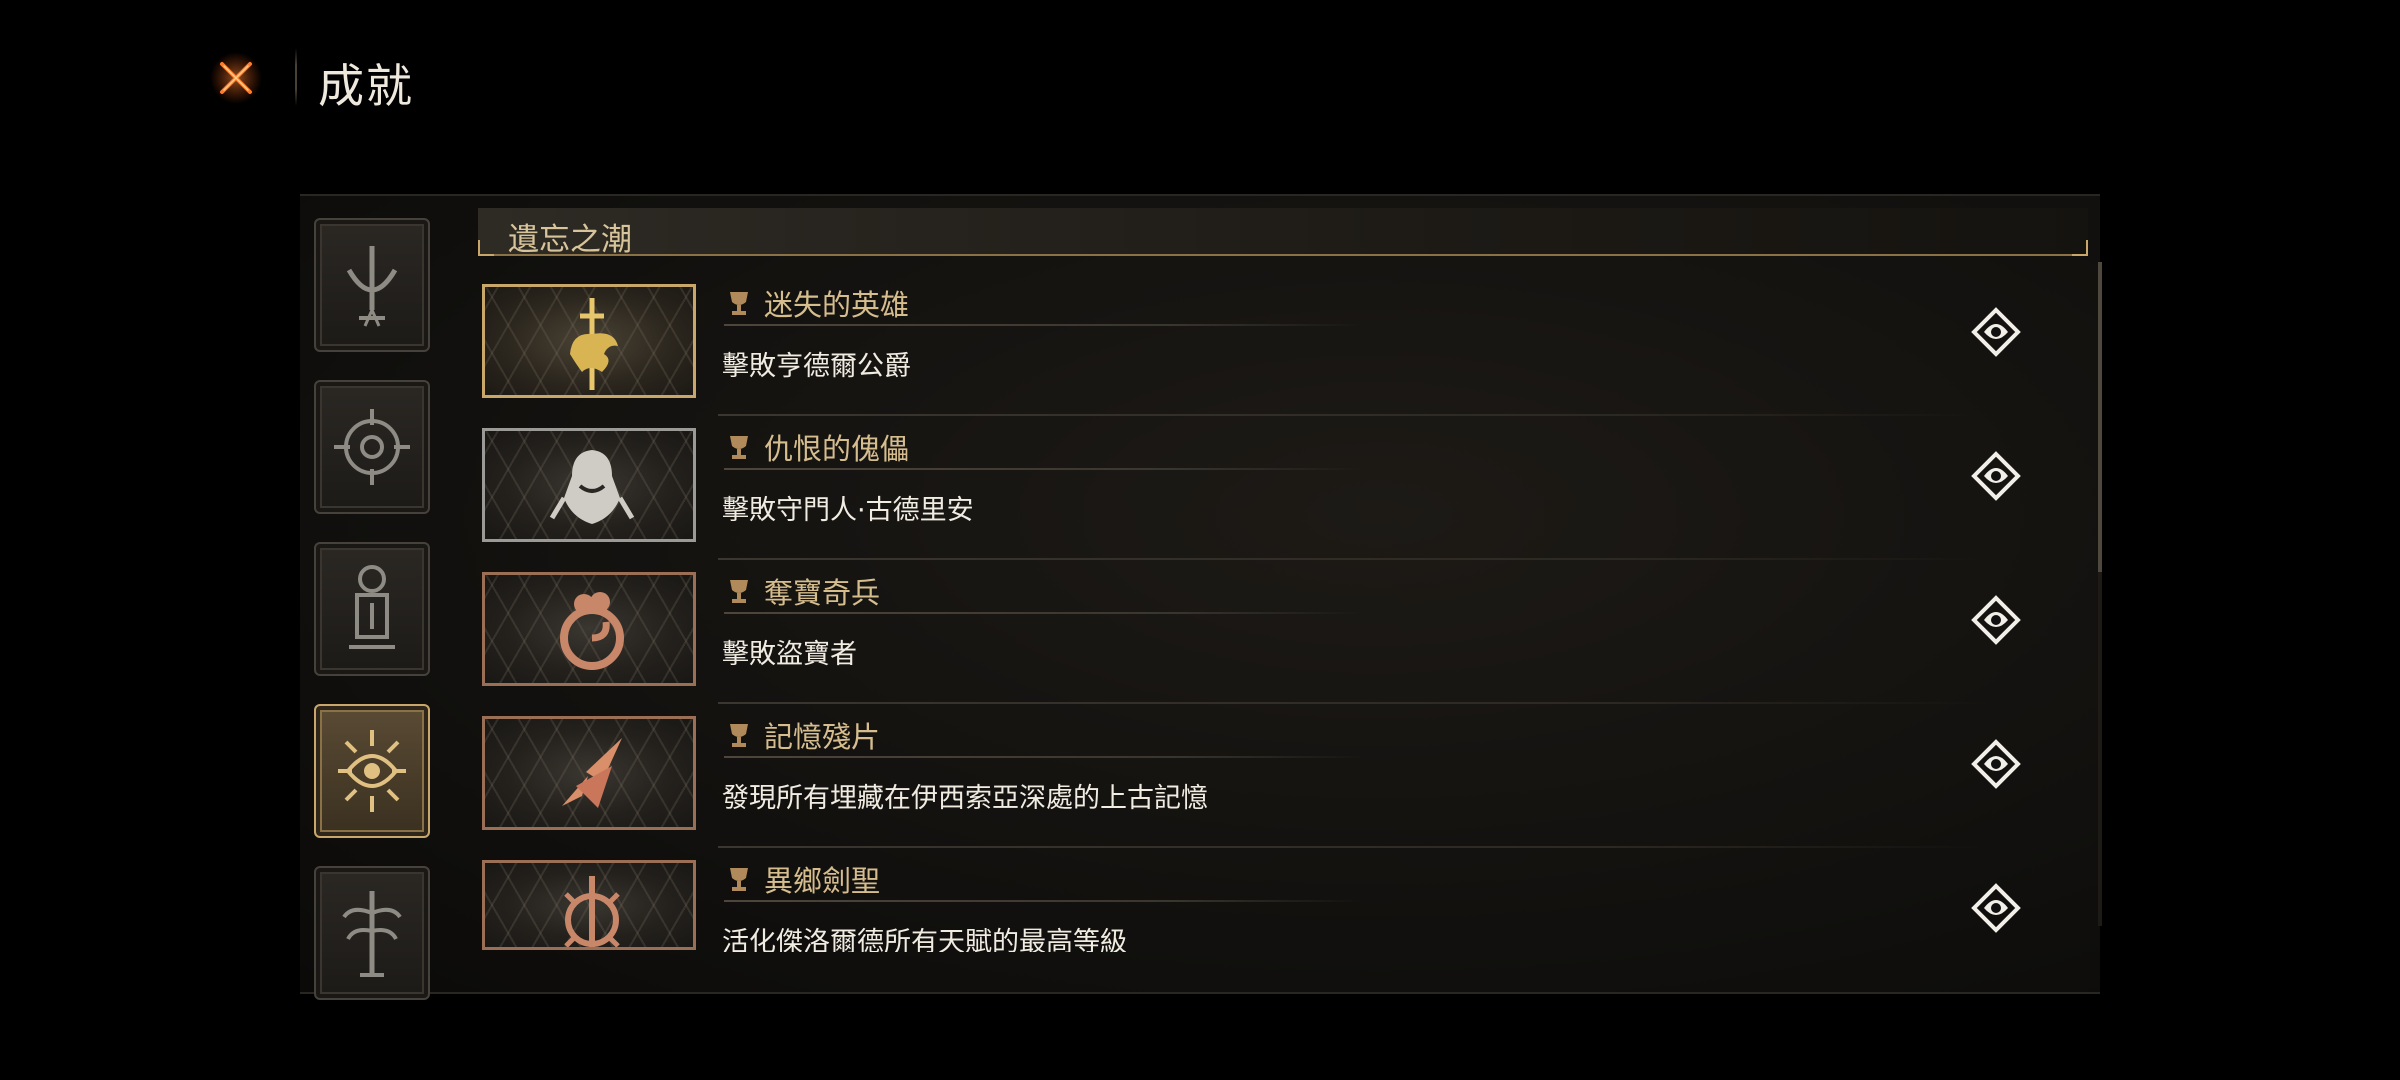 The image size is (2400, 1080). I want to click on spire-tree-icon, so click(372, 934).